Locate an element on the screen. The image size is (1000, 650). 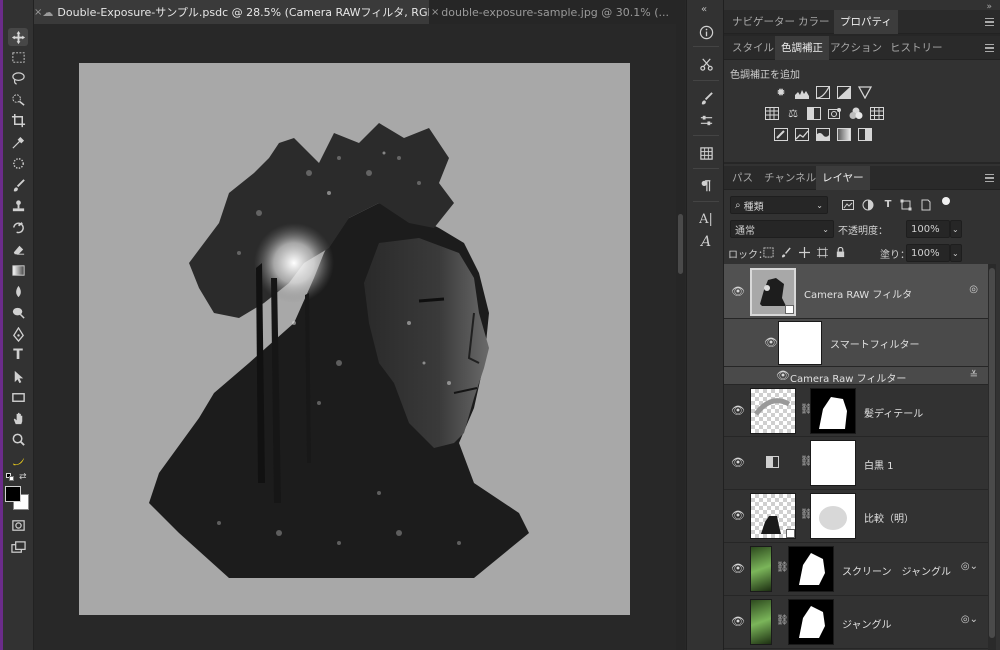
canvas-vertical-scrollbar is located at coordinates (680, 337).